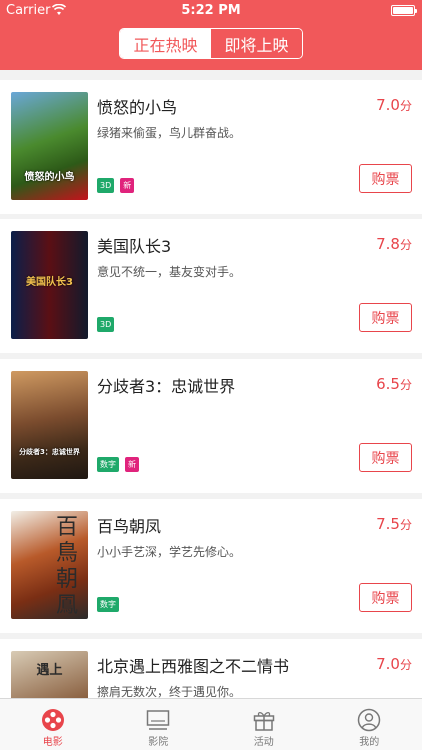 The height and width of the screenshot is (750, 422). I want to click on movie-tags: 数字, so click(108, 604).